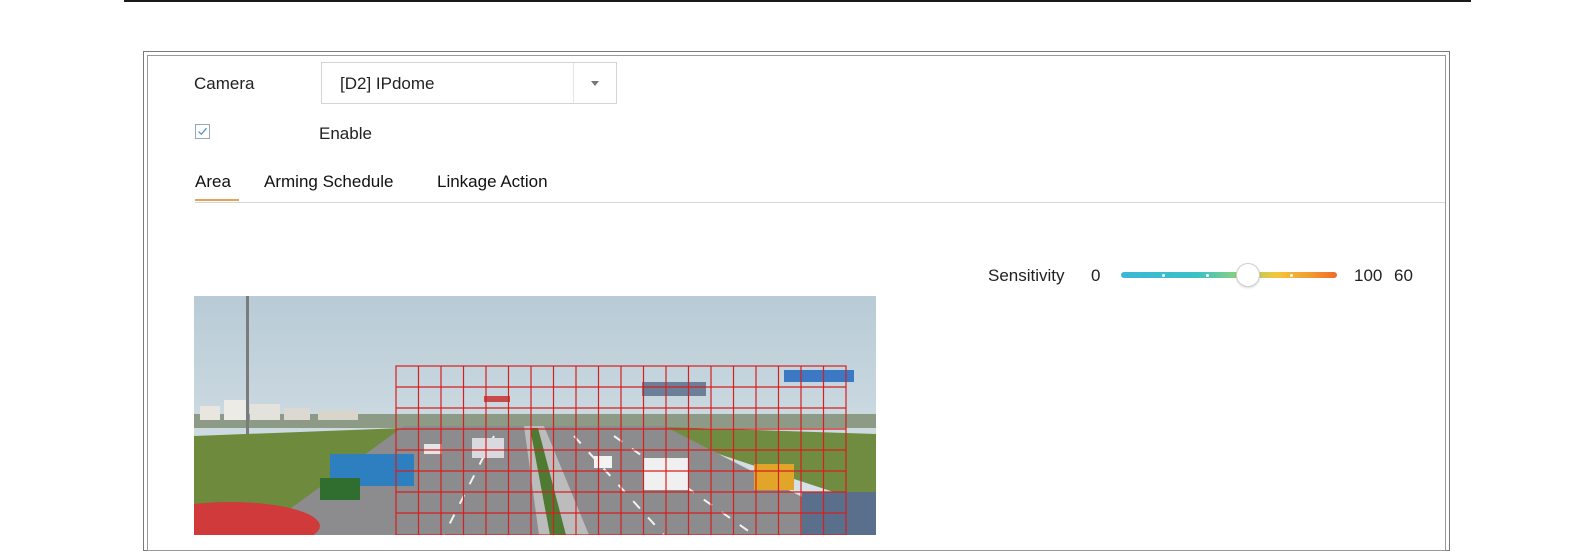  What do you see at coordinates (820, 202) in the screenshot?
I see `tab-bar-divider` at bounding box center [820, 202].